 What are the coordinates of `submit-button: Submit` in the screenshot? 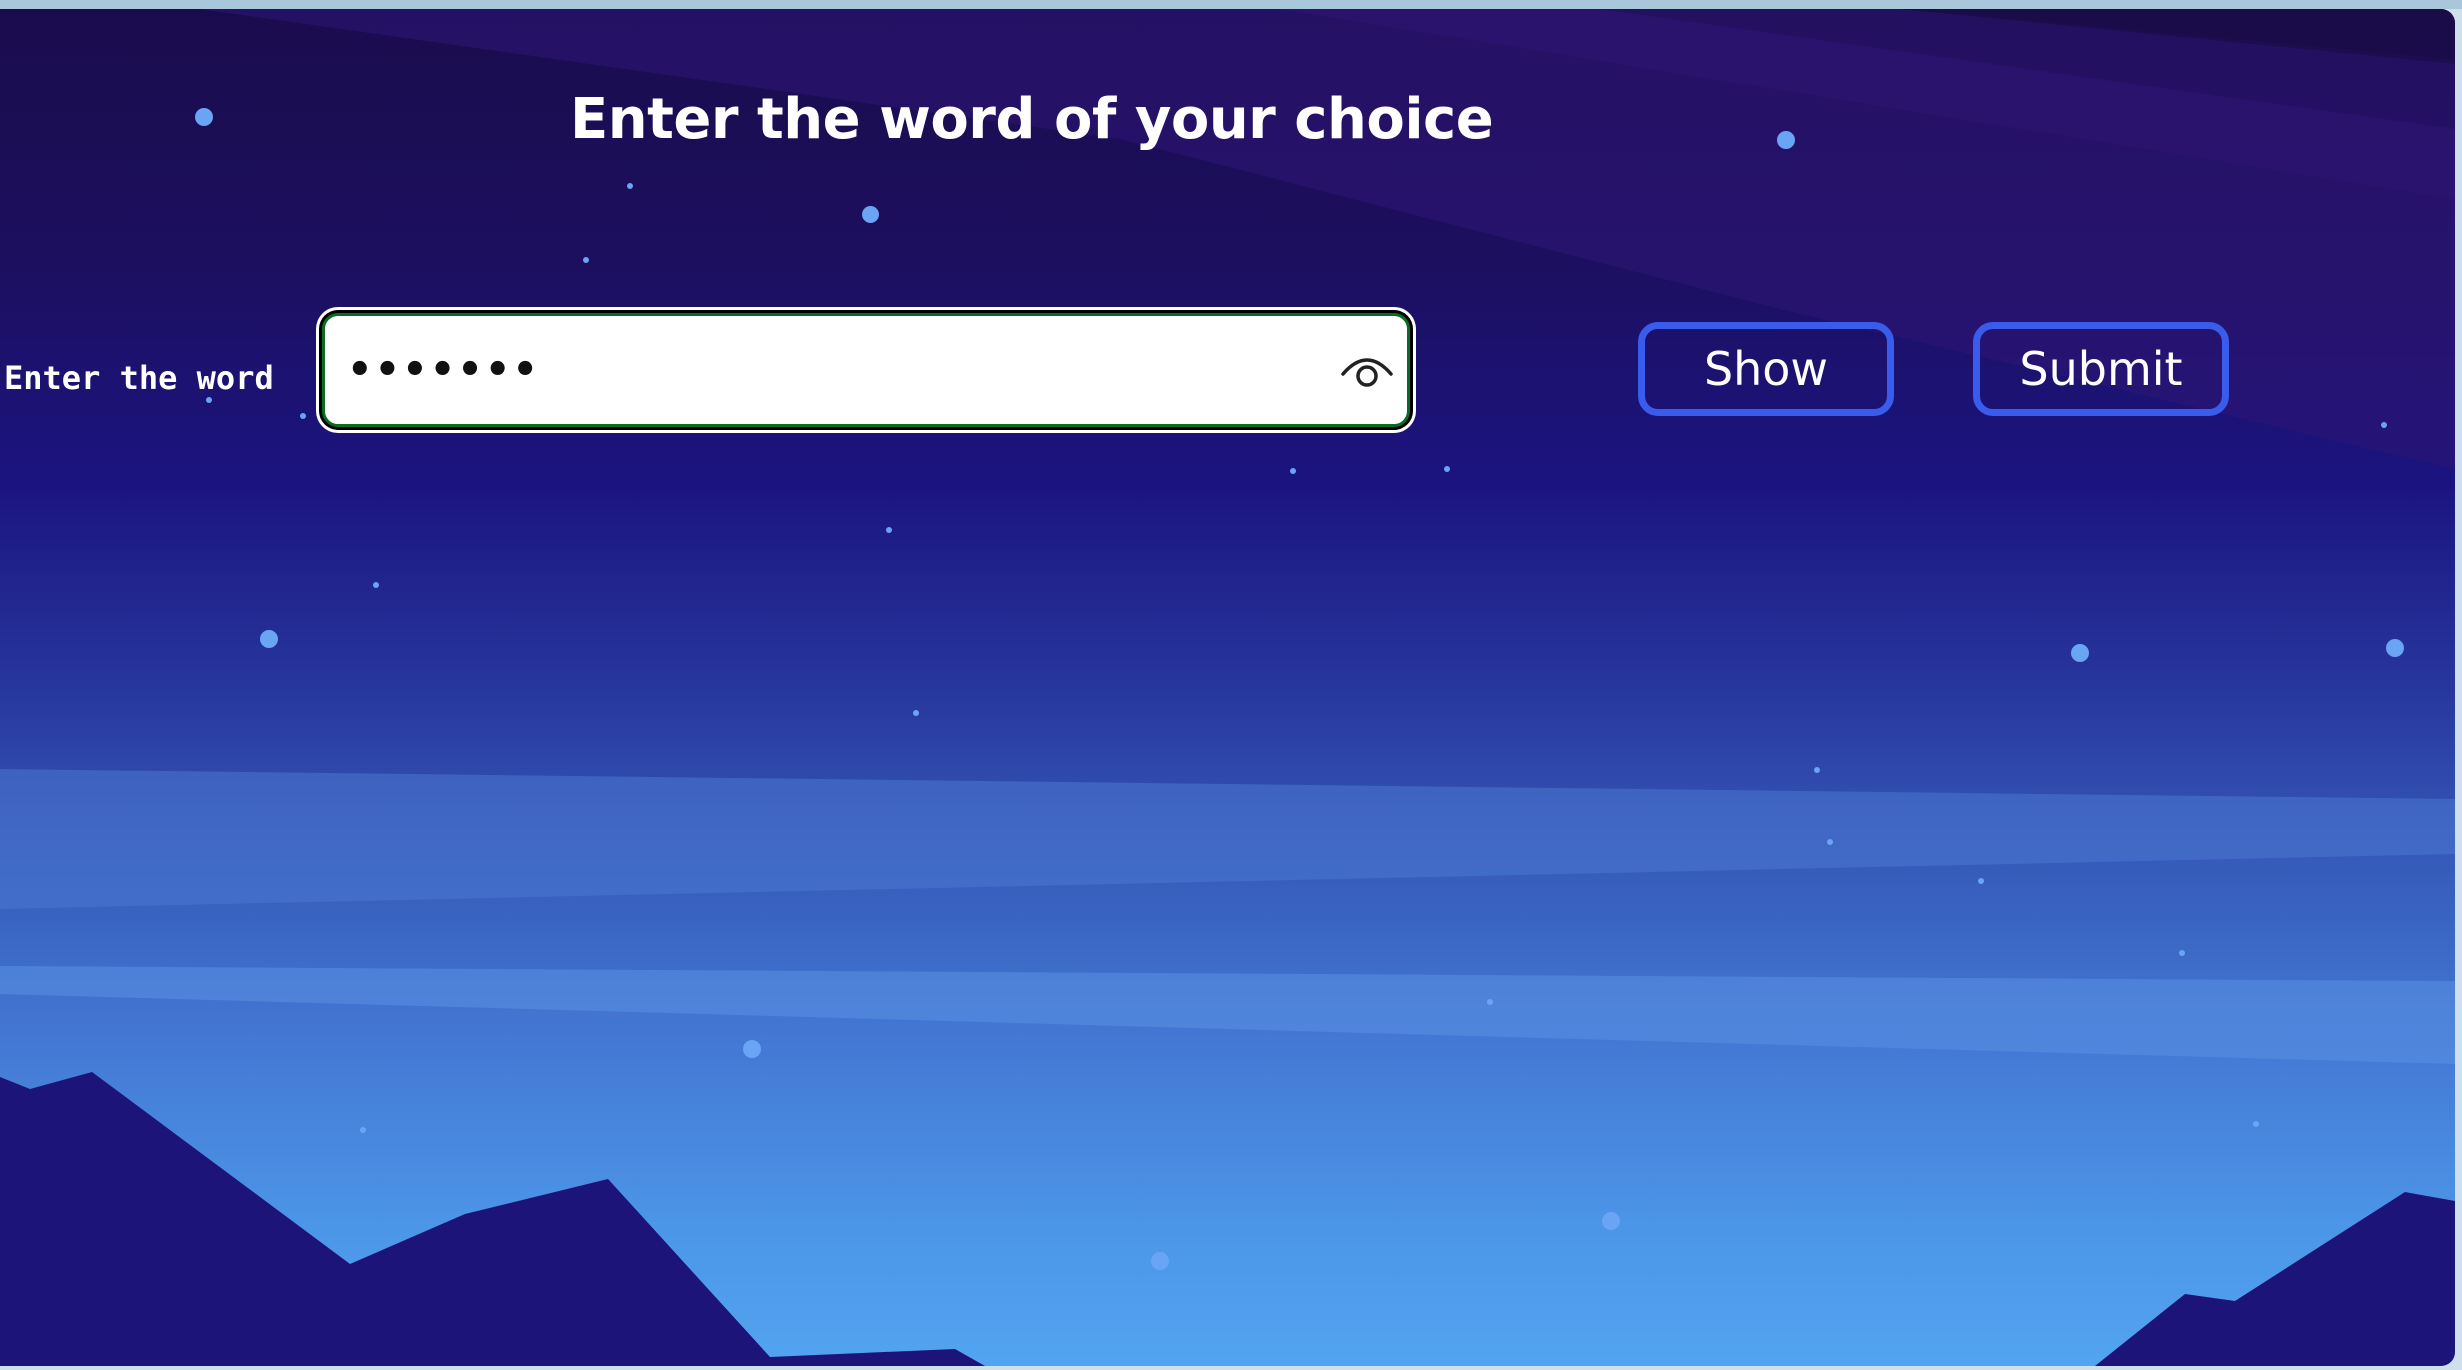 It's located at (2101, 369).